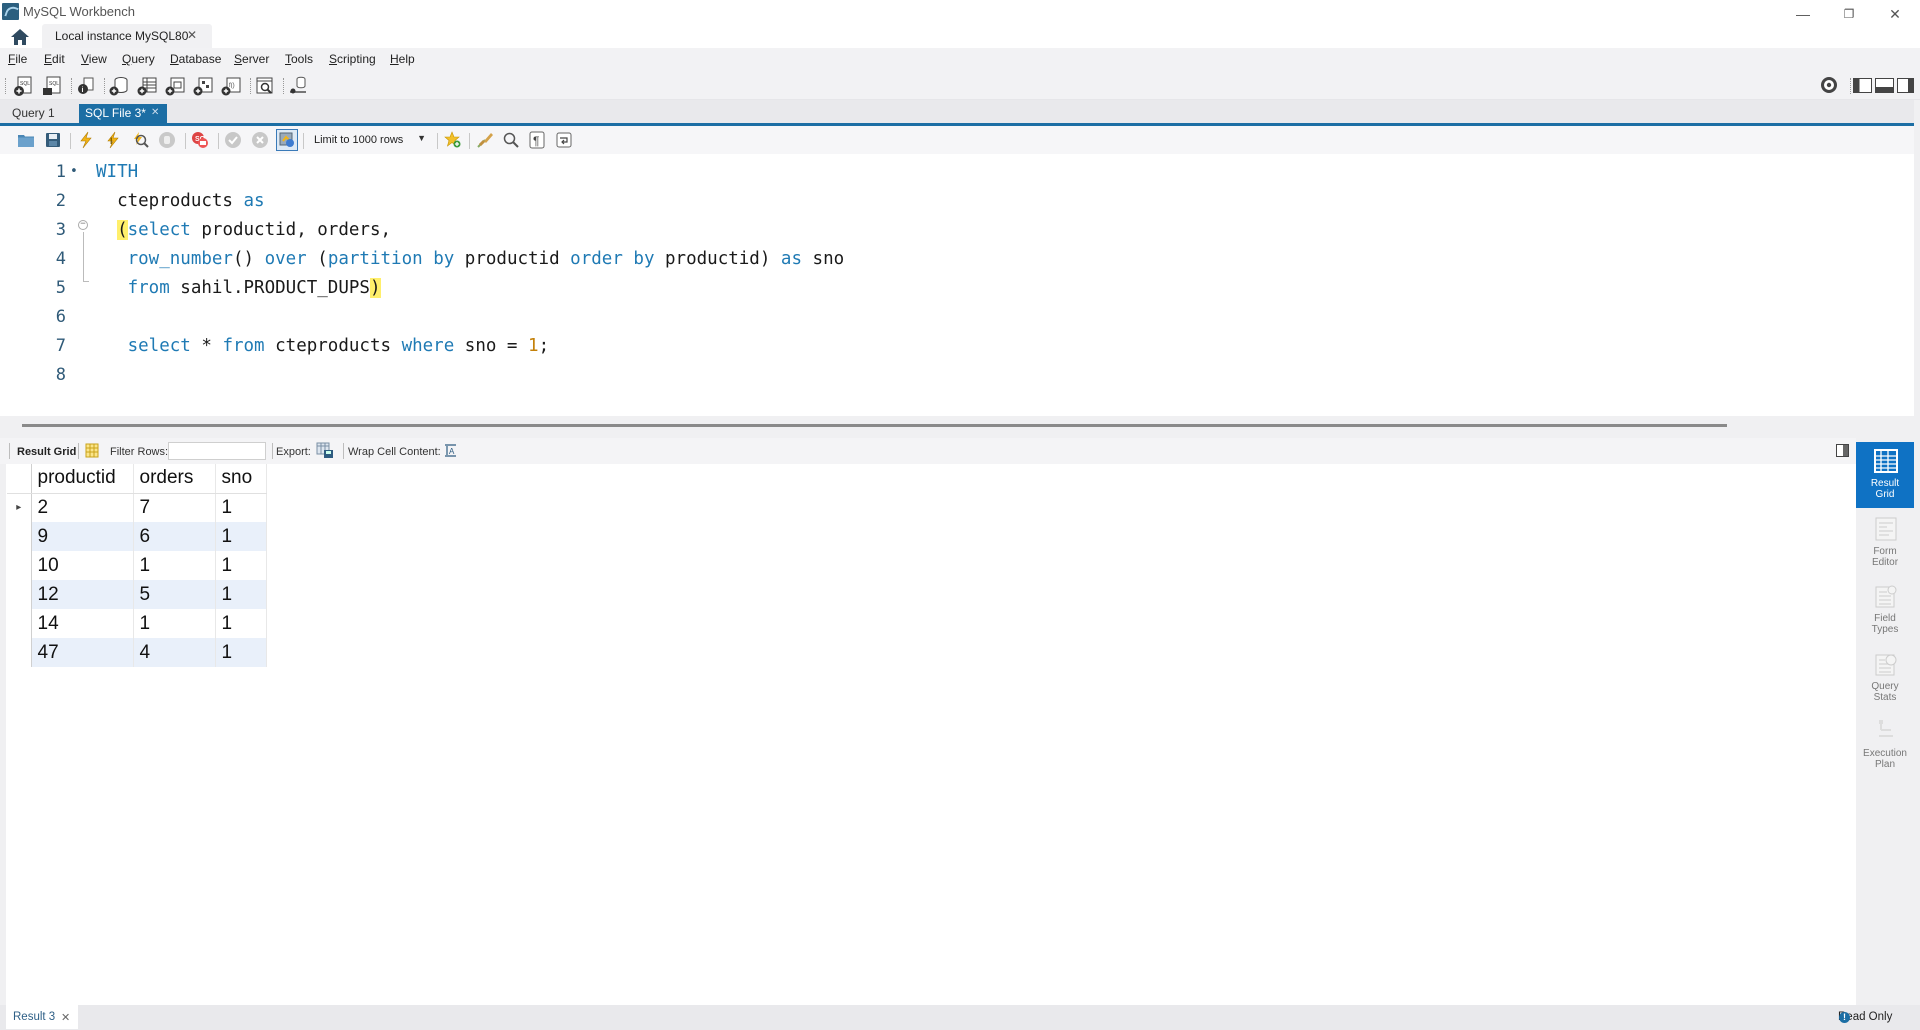 The width and height of the screenshot is (1920, 1030). Describe the element at coordinates (42, 1017) in the screenshot. I see `tab-result-3: Result 3 ✕` at that location.